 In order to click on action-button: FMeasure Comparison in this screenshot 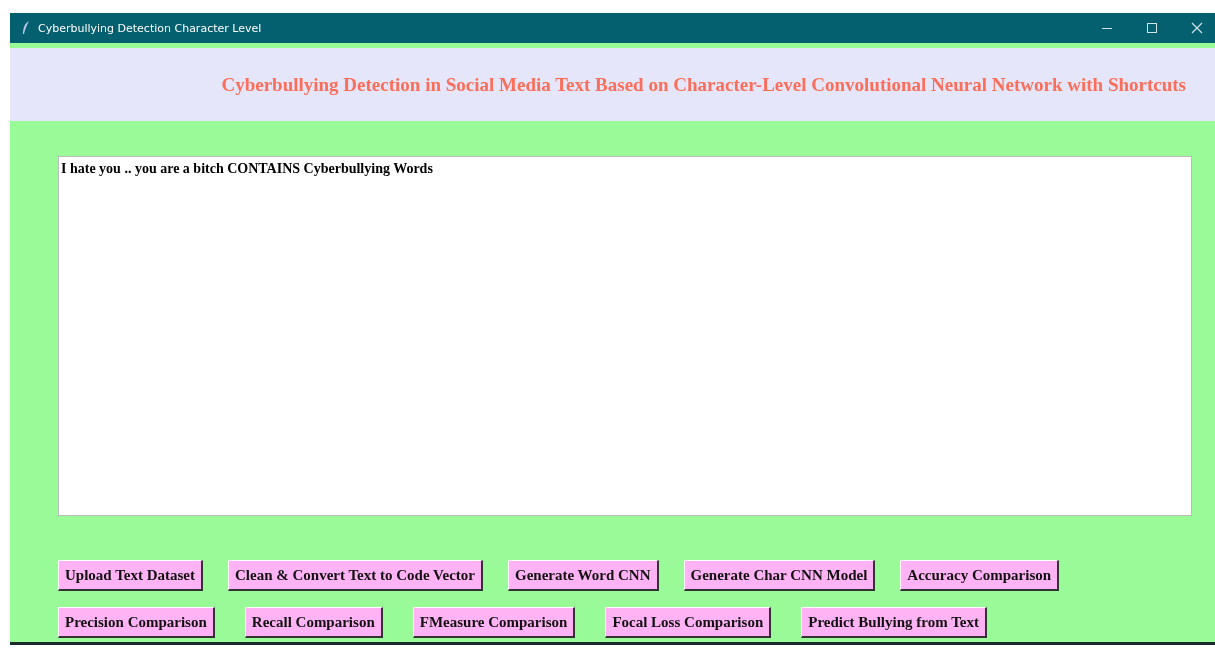, I will do `click(494, 622)`.